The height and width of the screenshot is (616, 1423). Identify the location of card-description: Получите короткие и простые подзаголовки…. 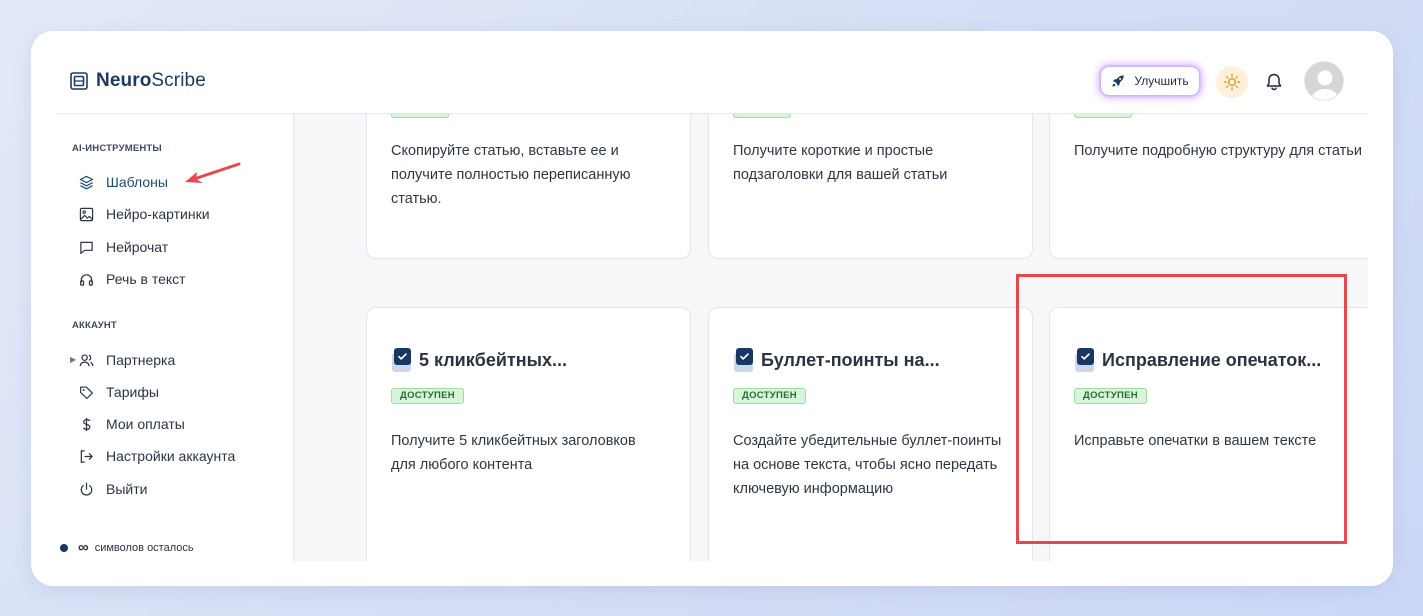
(840, 163).